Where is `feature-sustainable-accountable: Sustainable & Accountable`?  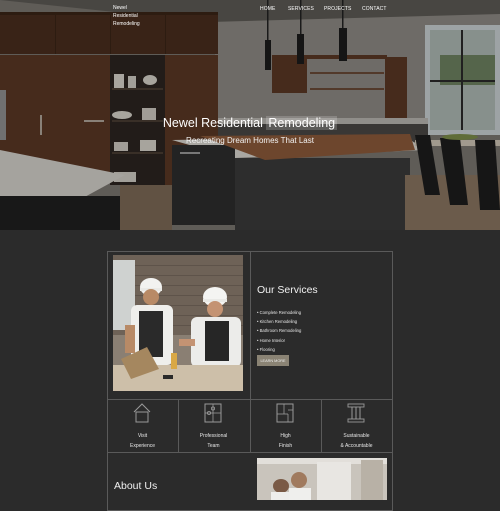
feature-sustainable-accountable: Sustainable & Accountable is located at coordinates (356, 426).